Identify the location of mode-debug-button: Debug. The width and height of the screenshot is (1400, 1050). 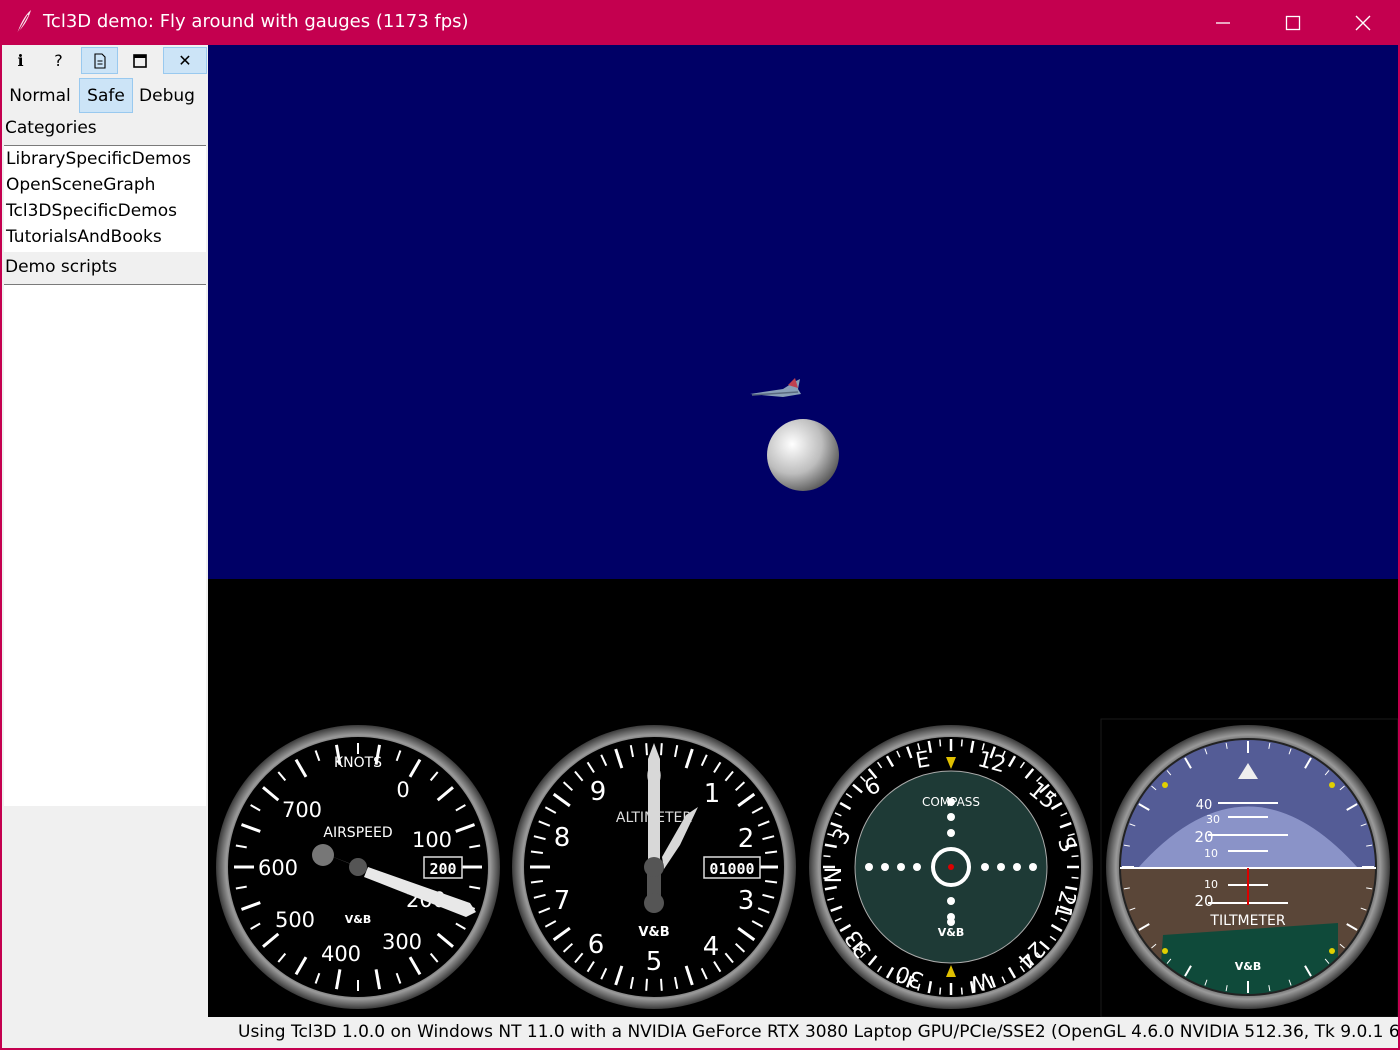
(167, 95).